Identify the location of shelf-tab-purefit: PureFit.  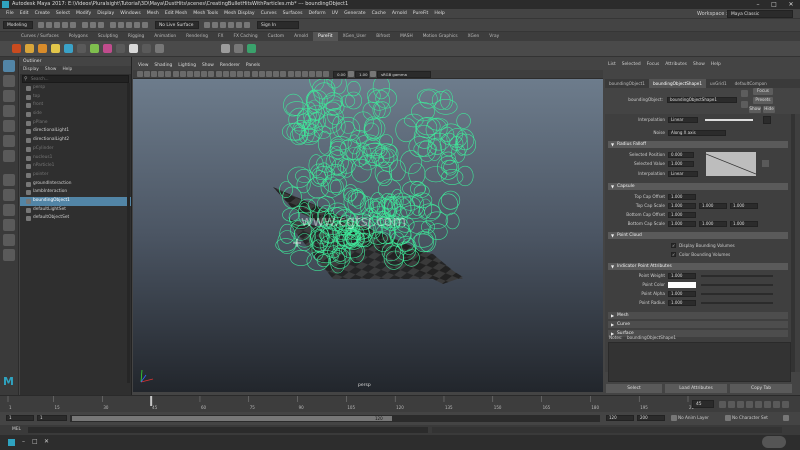
(325, 36).